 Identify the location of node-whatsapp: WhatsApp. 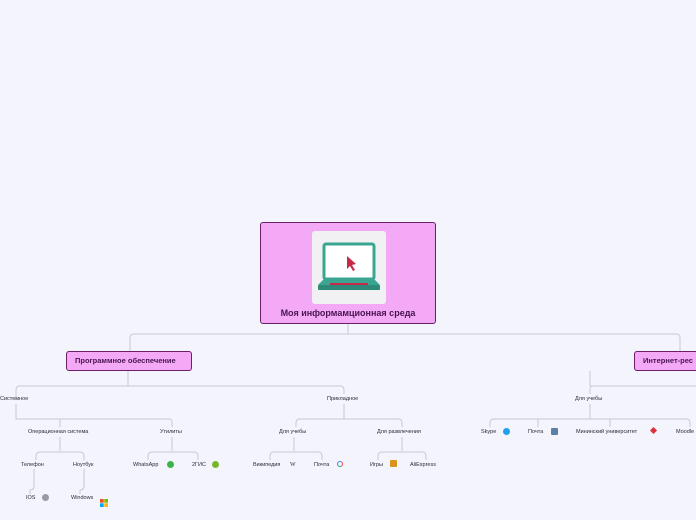
(145, 465).